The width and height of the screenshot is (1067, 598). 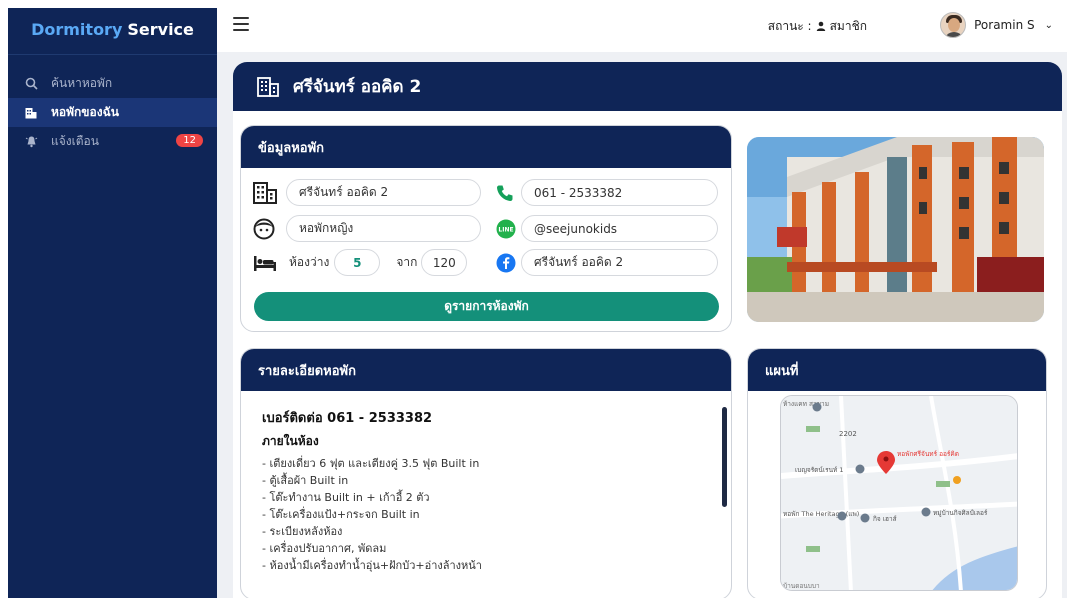 I want to click on map-poi-label: เบญจรัตน์เรนท์ 1, so click(x=819, y=470).